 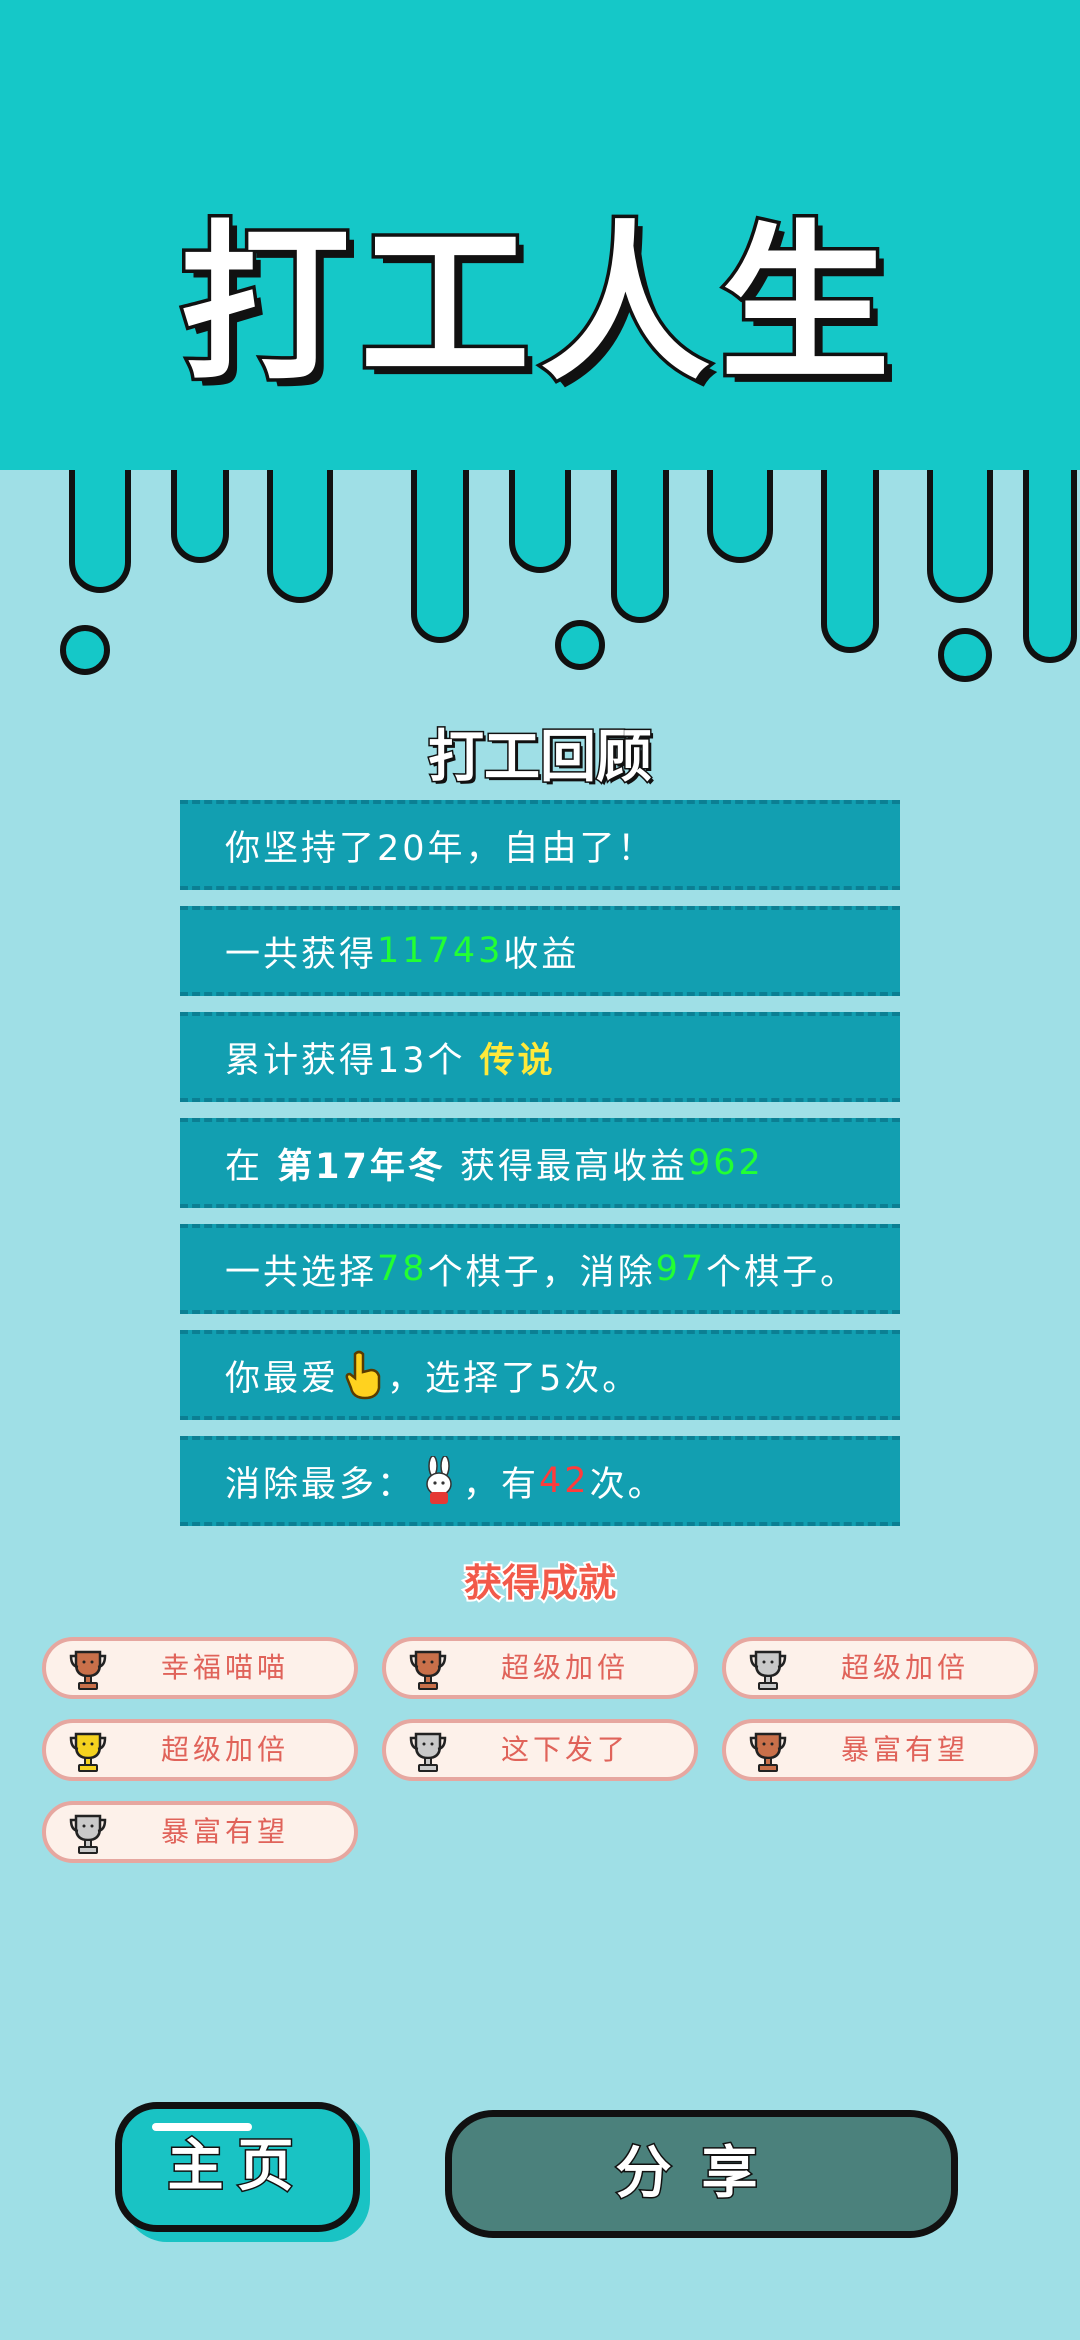 I want to click on achievement-label: 这下发了, so click(x=564, y=1749).